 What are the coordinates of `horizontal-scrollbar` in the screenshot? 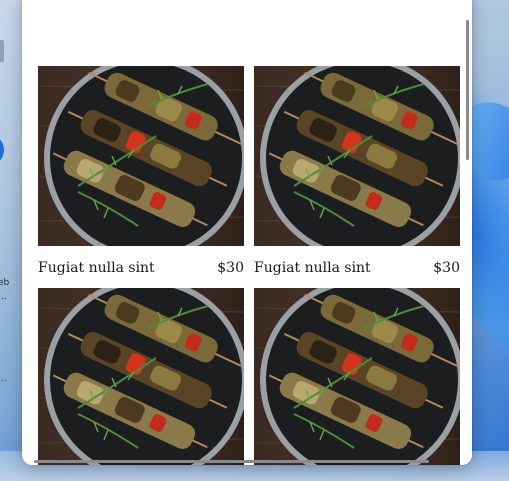 It's located at (231, 461).